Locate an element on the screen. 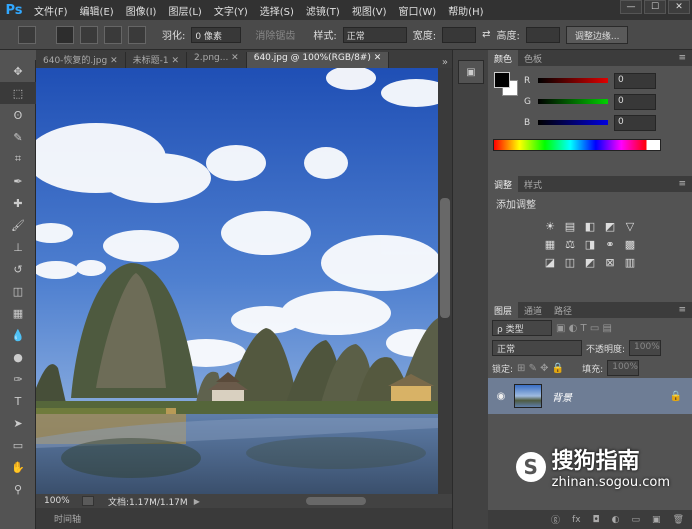  add-selection-icon is located at coordinates (89, 34).